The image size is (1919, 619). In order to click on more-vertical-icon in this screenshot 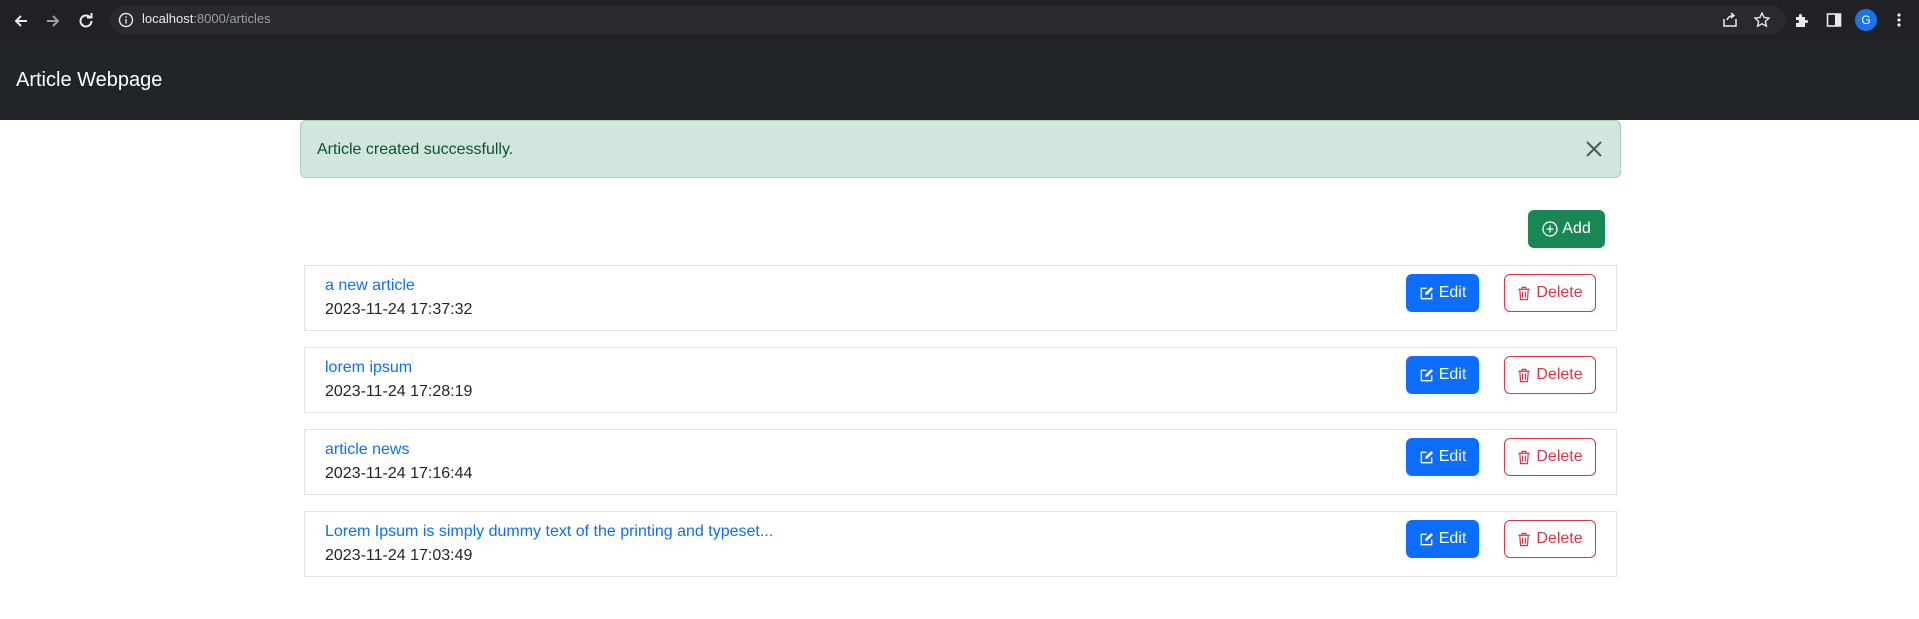, I will do `click(1899, 20)`.